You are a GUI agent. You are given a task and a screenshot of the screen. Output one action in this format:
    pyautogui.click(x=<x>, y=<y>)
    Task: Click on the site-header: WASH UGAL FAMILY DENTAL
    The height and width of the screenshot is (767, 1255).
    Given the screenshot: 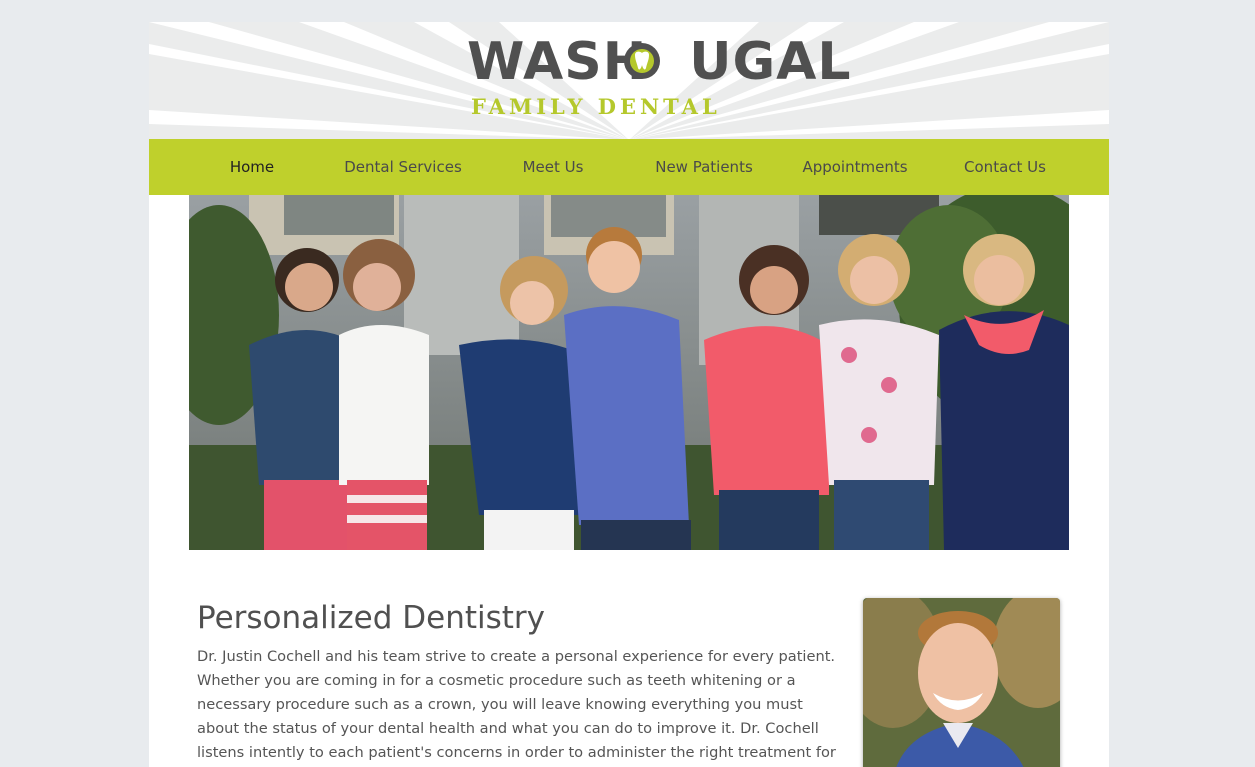 What is the action you would take?
    pyautogui.click(x=629, y=80)
    